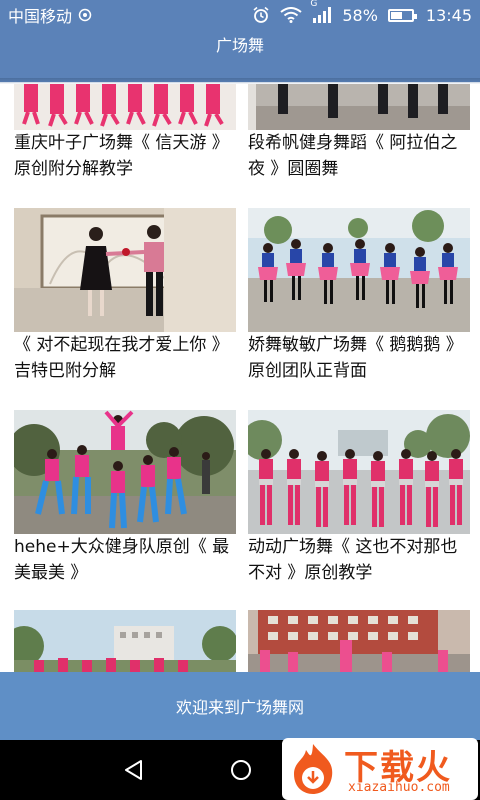  Describe the element at coordinates (313, 771) in the screenshot. I see `flame-logo-icon` at that location.